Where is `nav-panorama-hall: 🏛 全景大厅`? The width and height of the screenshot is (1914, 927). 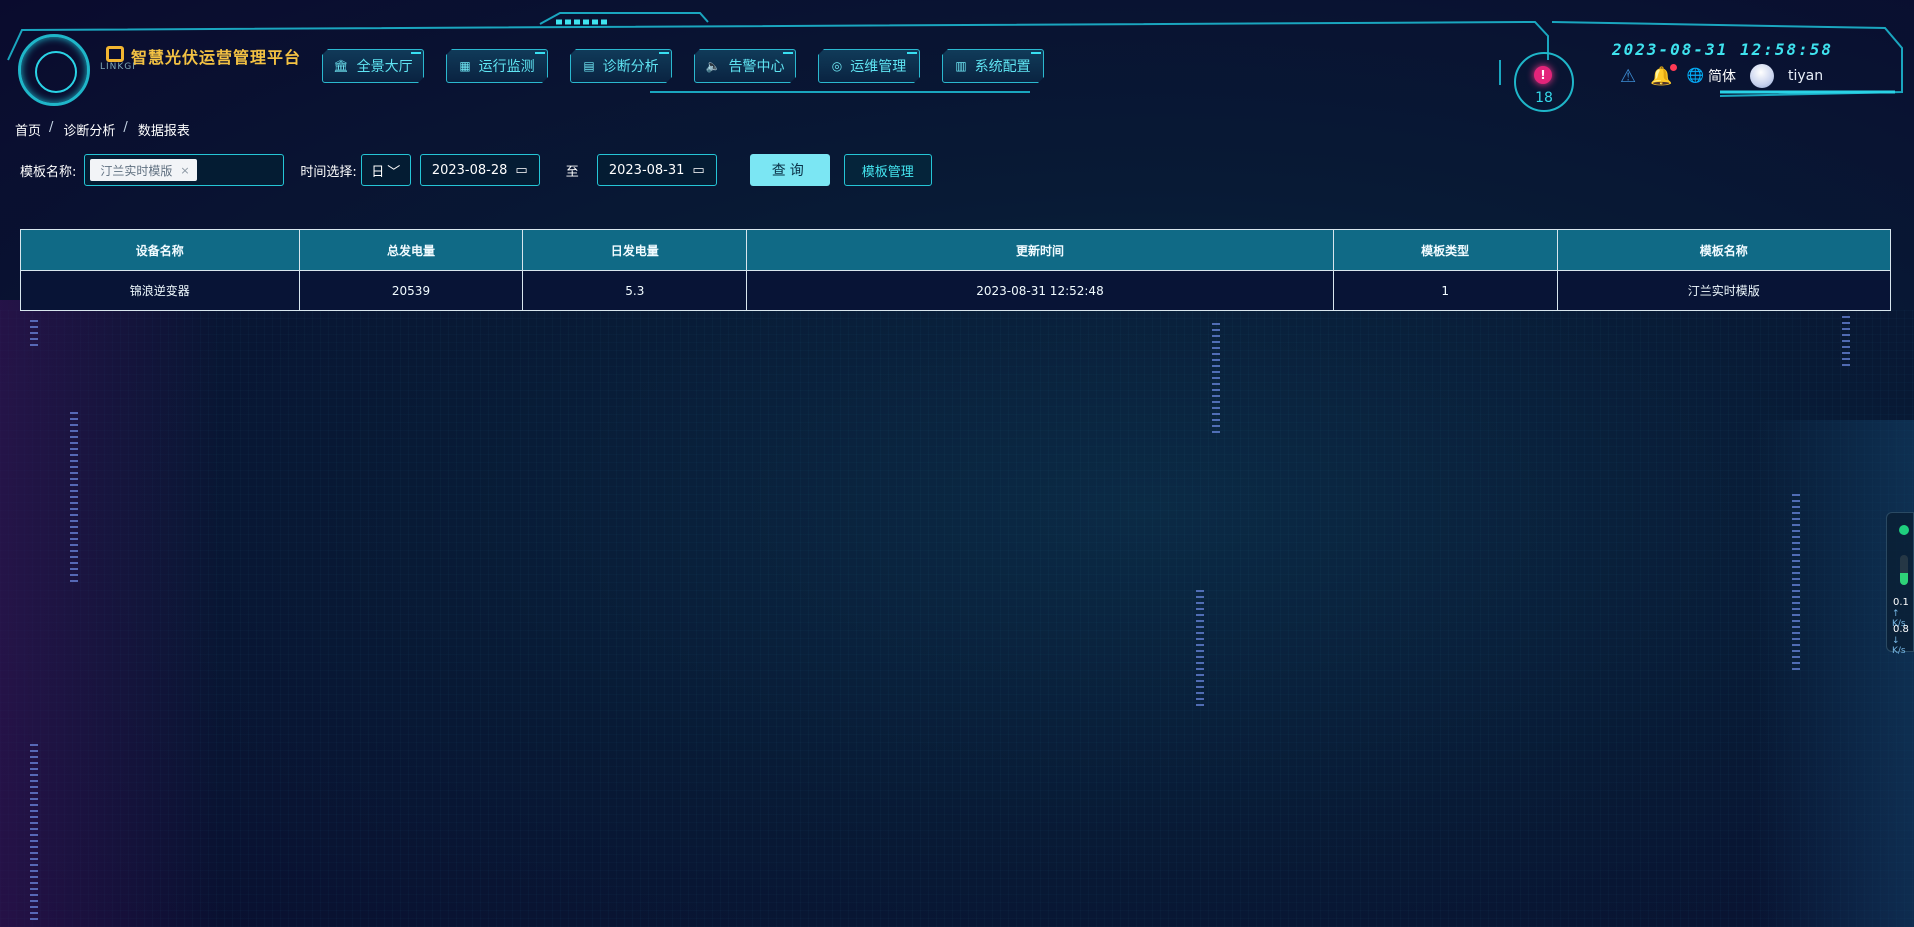 nav-panorama-hall: 🏛 全景大厅 is located at coordinates (373, 66).